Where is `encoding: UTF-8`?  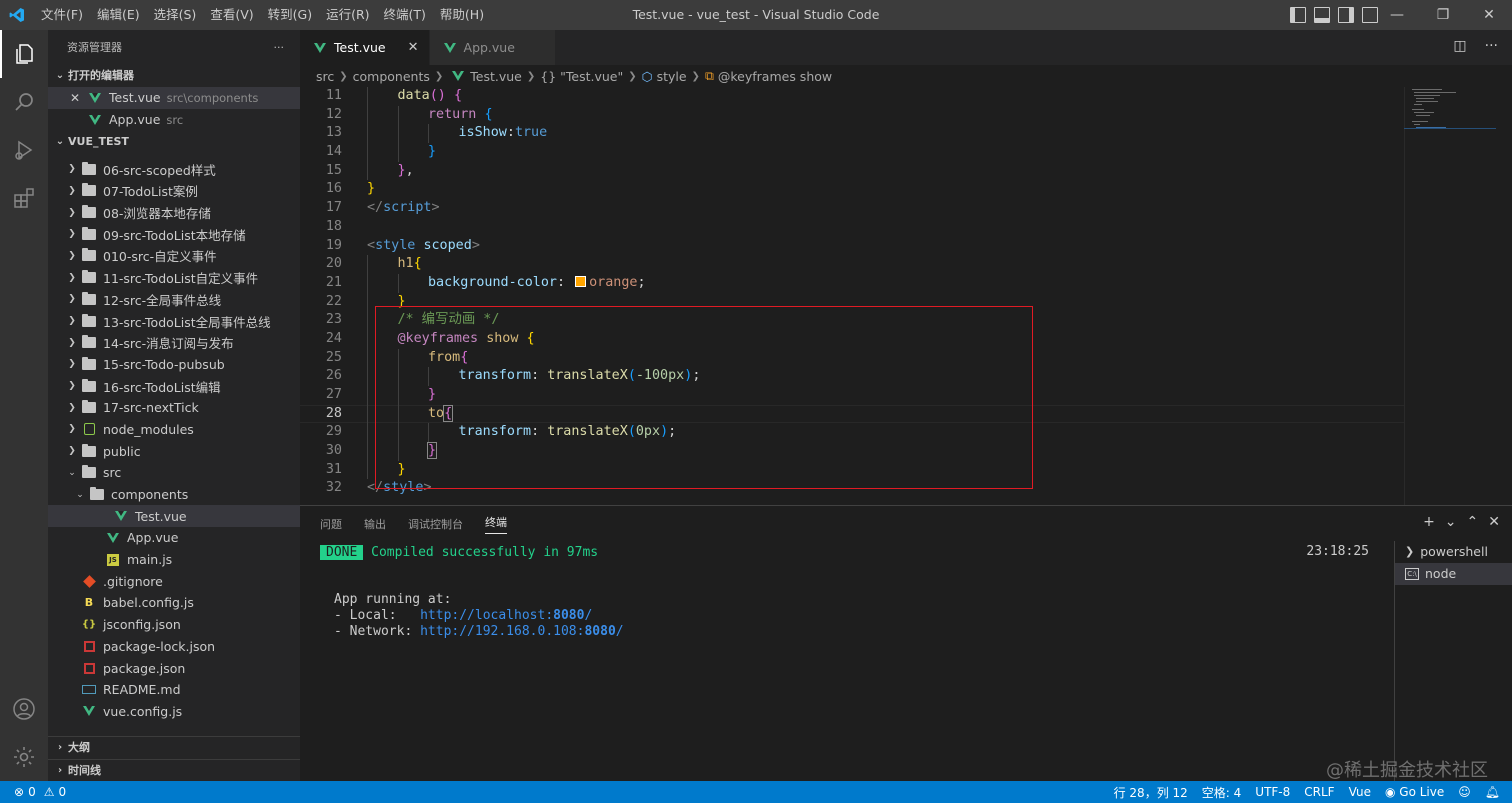
encoding: UTF-8 is located at coordinates (1272, 792).